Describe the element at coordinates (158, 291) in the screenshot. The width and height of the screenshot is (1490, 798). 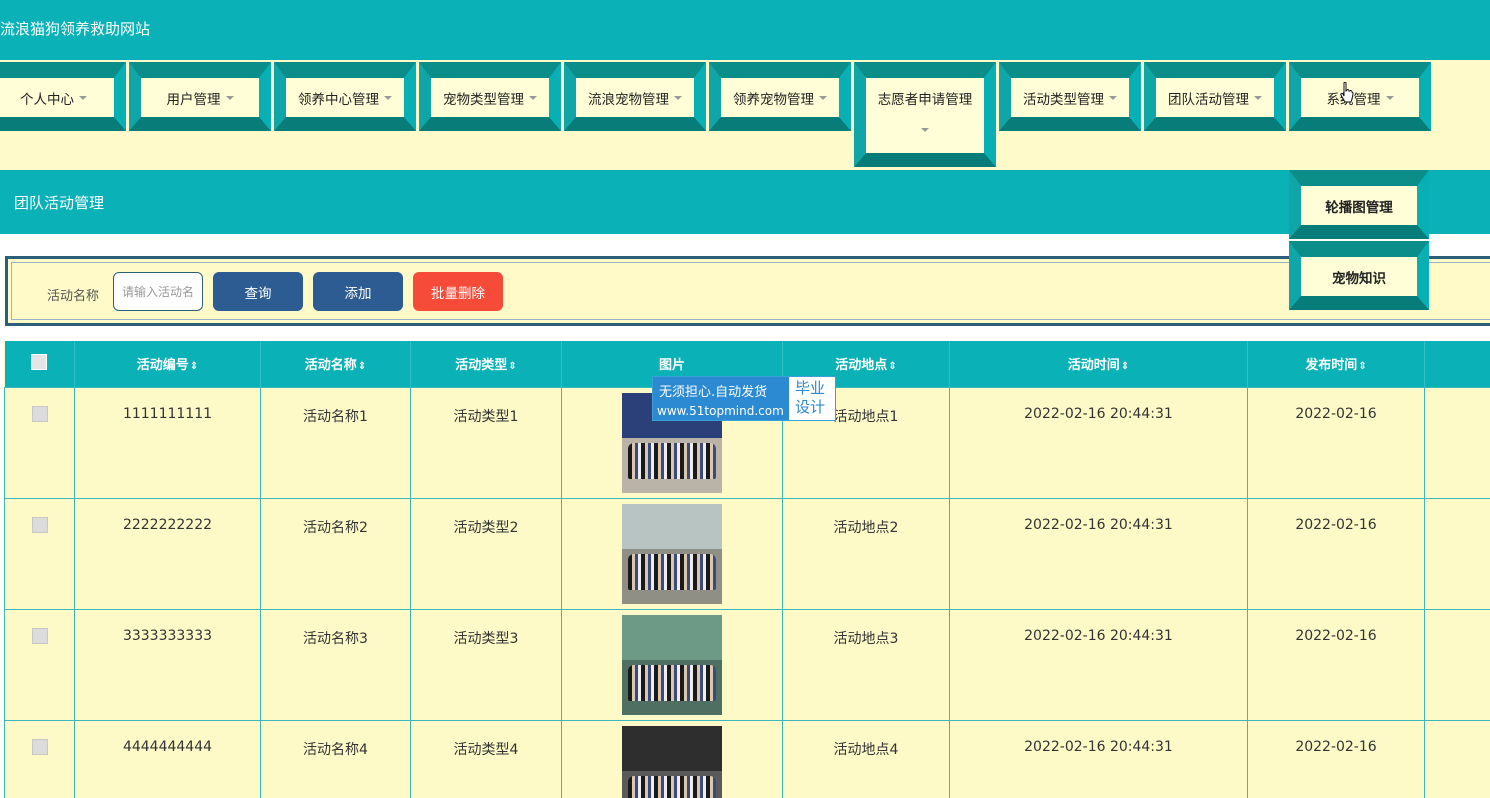
I see `activity-name-input` at that location.